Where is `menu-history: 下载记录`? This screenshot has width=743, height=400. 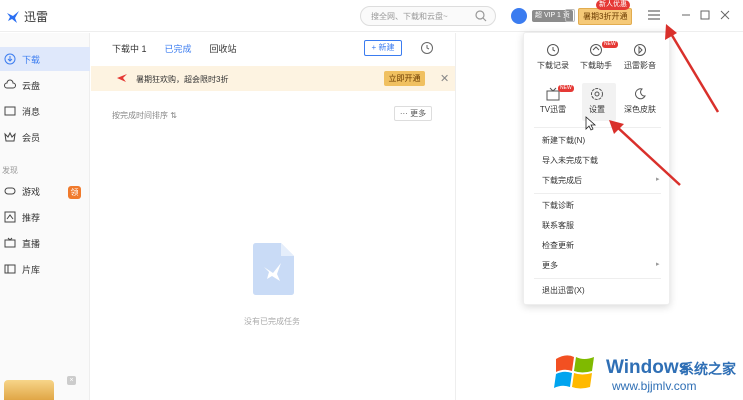 menu-history: 下载记录 is located at coordinates (553, 60).